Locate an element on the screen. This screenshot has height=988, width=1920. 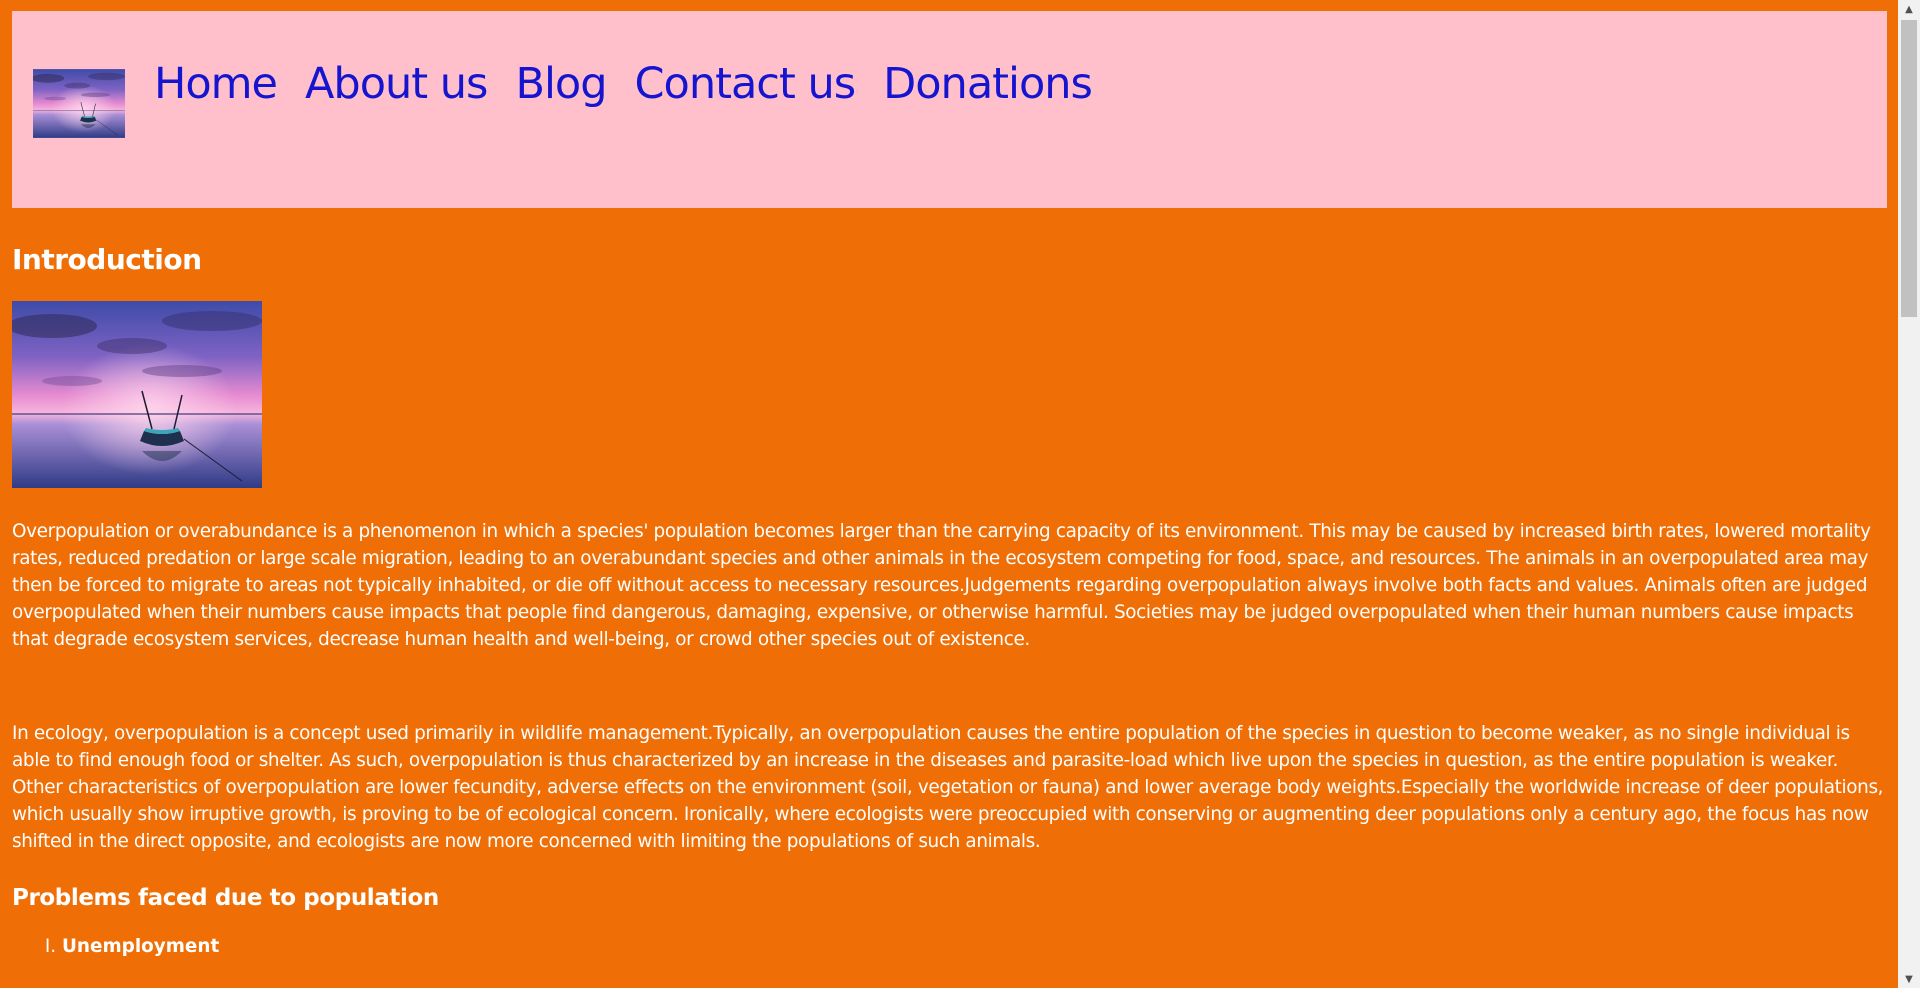
nav-link-contact-us: Contact us is located at coordinates (746, 84).